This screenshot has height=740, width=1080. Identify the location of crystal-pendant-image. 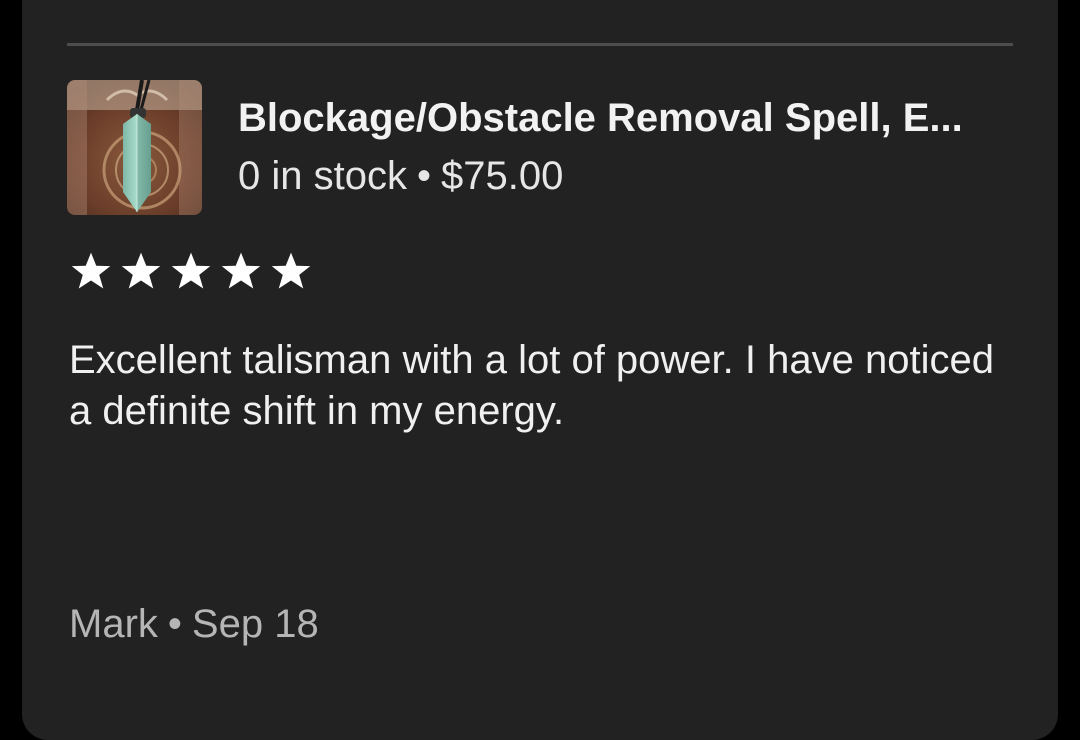
(134, 147).